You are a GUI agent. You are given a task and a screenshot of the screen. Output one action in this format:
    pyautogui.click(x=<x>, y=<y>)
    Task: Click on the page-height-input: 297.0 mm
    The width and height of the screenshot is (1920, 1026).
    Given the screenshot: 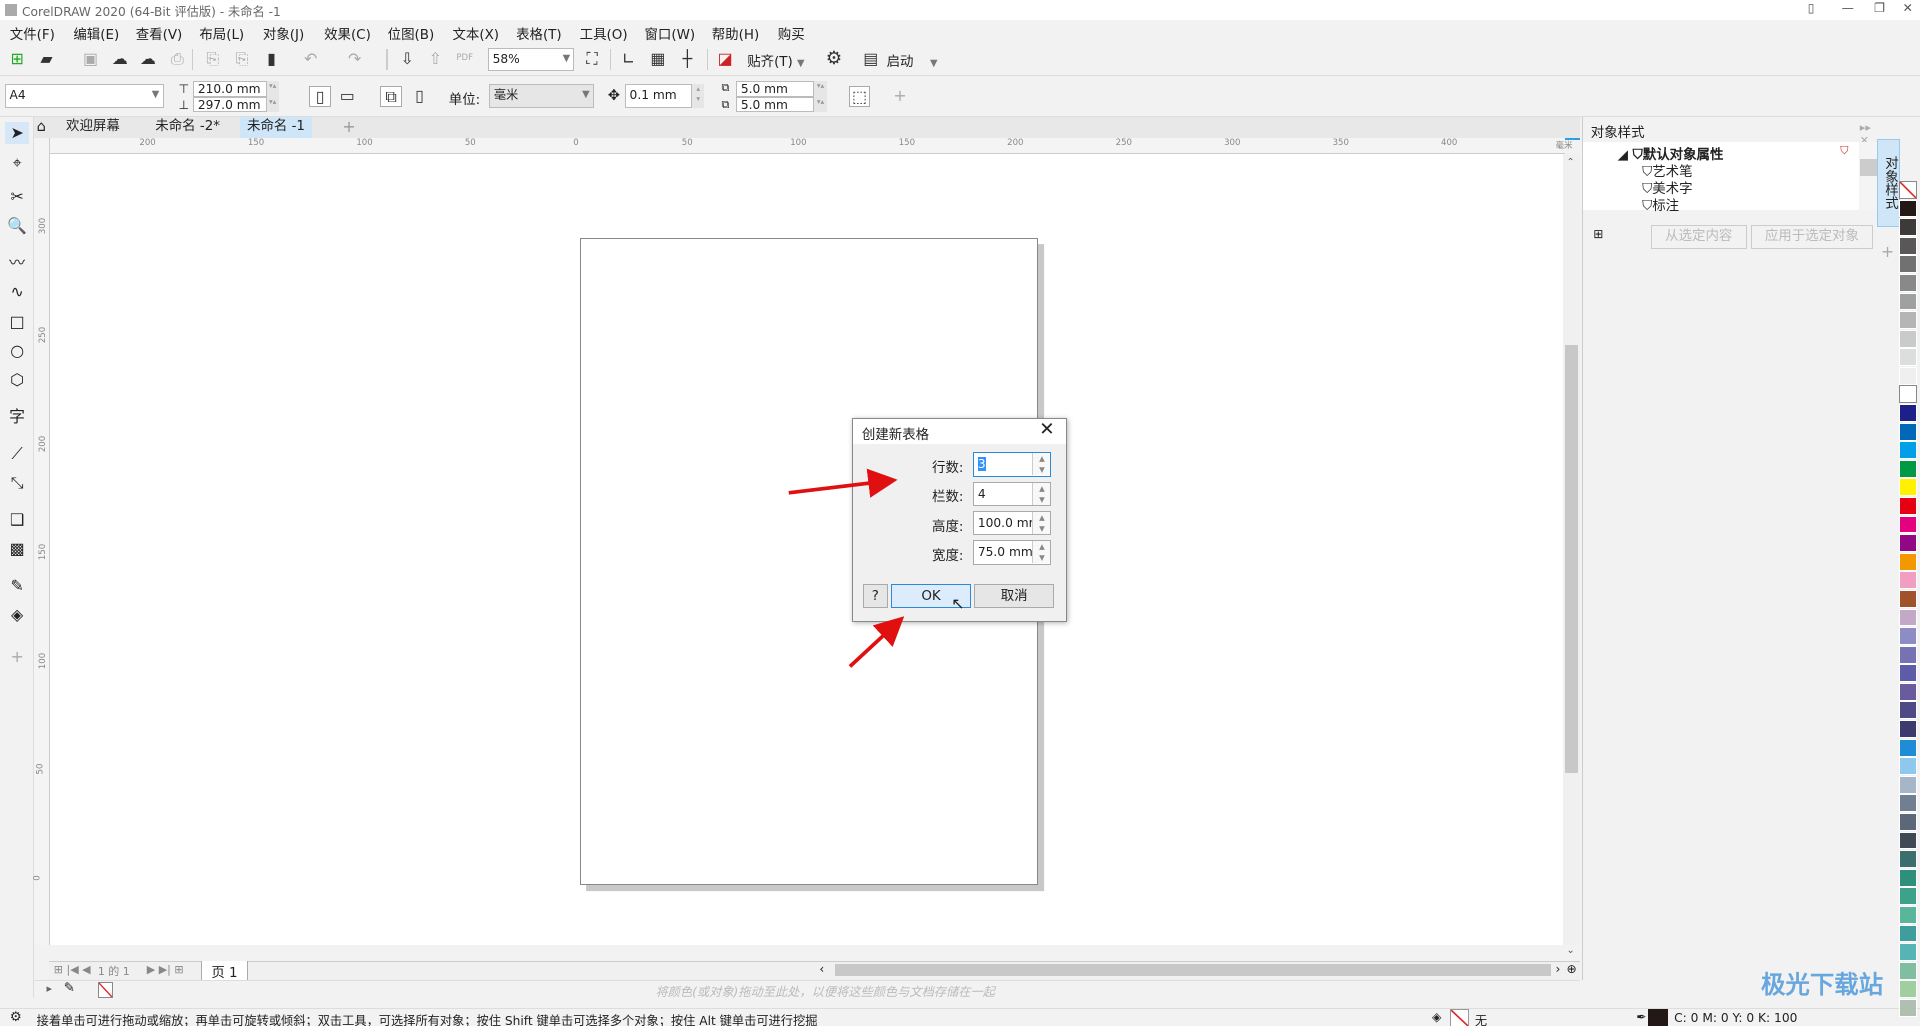 What is the action you would take?
    pyautogui.click(x=230, y=104)
    